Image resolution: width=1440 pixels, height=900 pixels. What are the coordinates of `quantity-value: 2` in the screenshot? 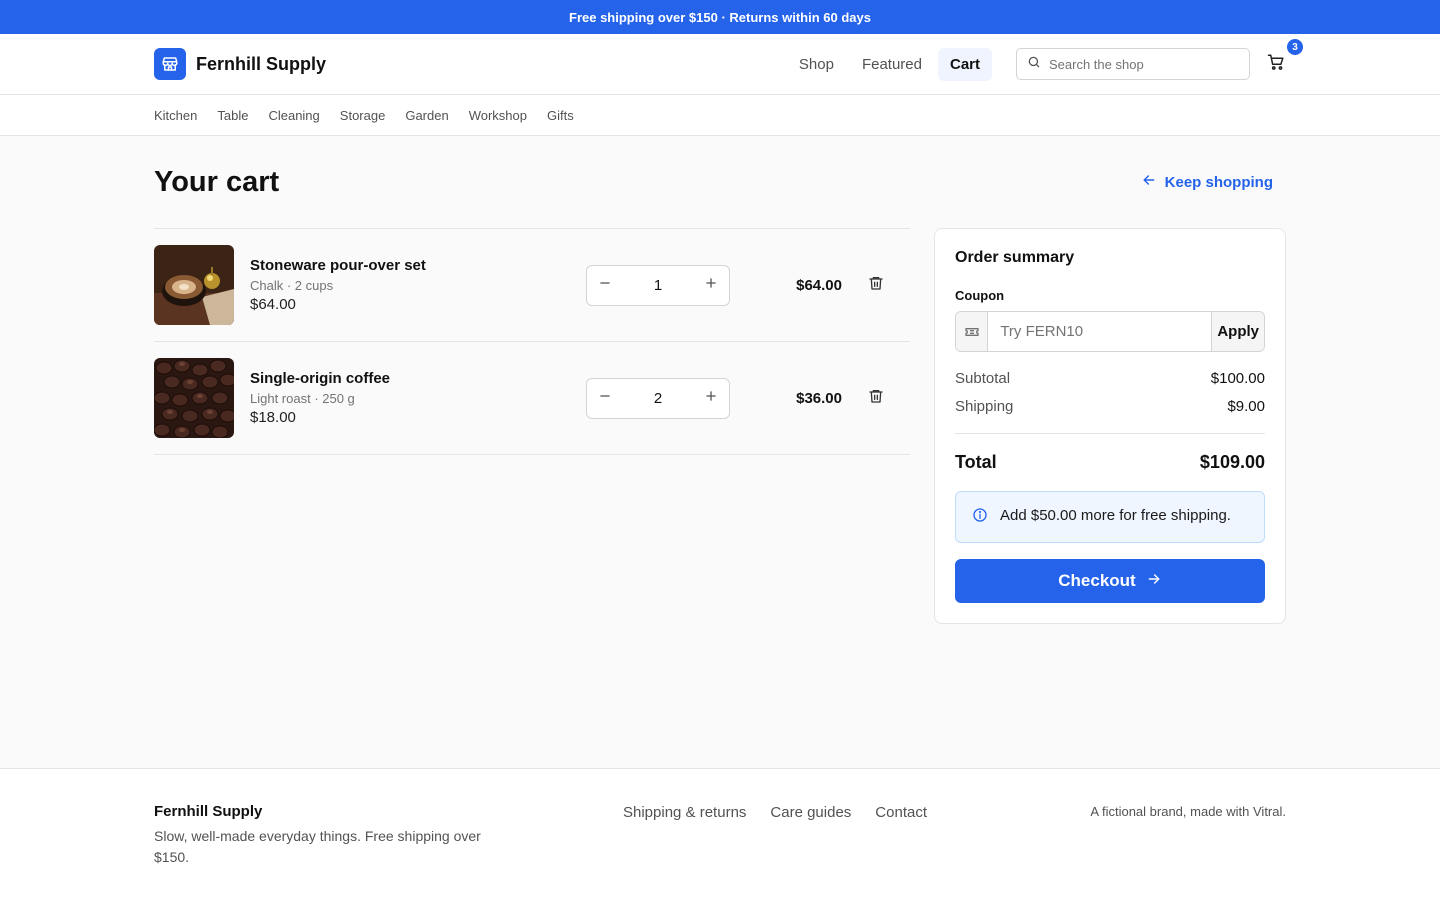 It's located at (658, 398).